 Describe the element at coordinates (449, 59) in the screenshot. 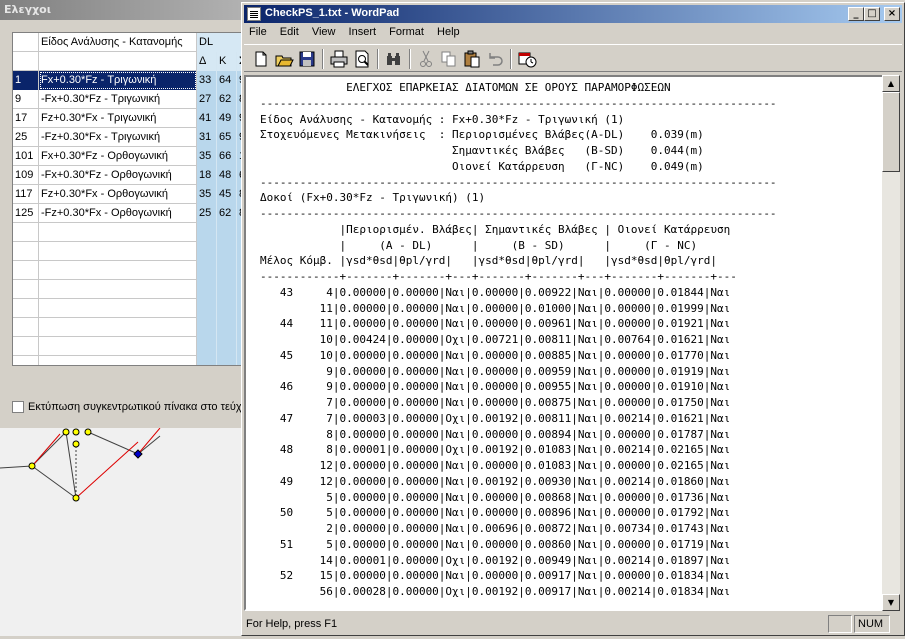

I see `copy-icon` at that location.